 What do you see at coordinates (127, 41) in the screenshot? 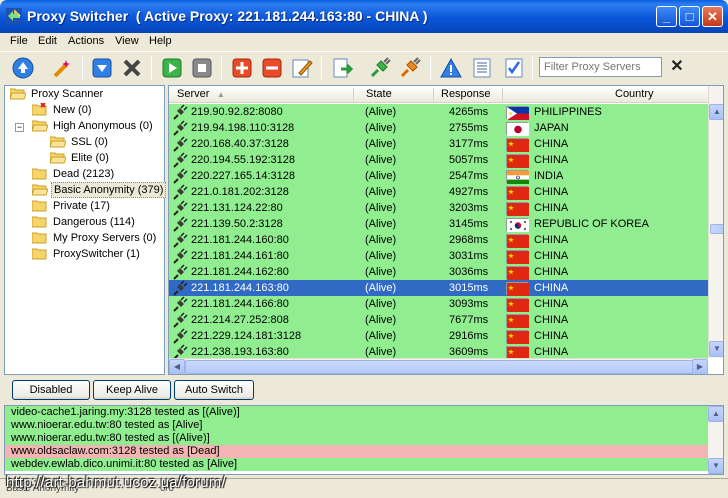
I see `menu-view: View` at bounding box center [127, 41].